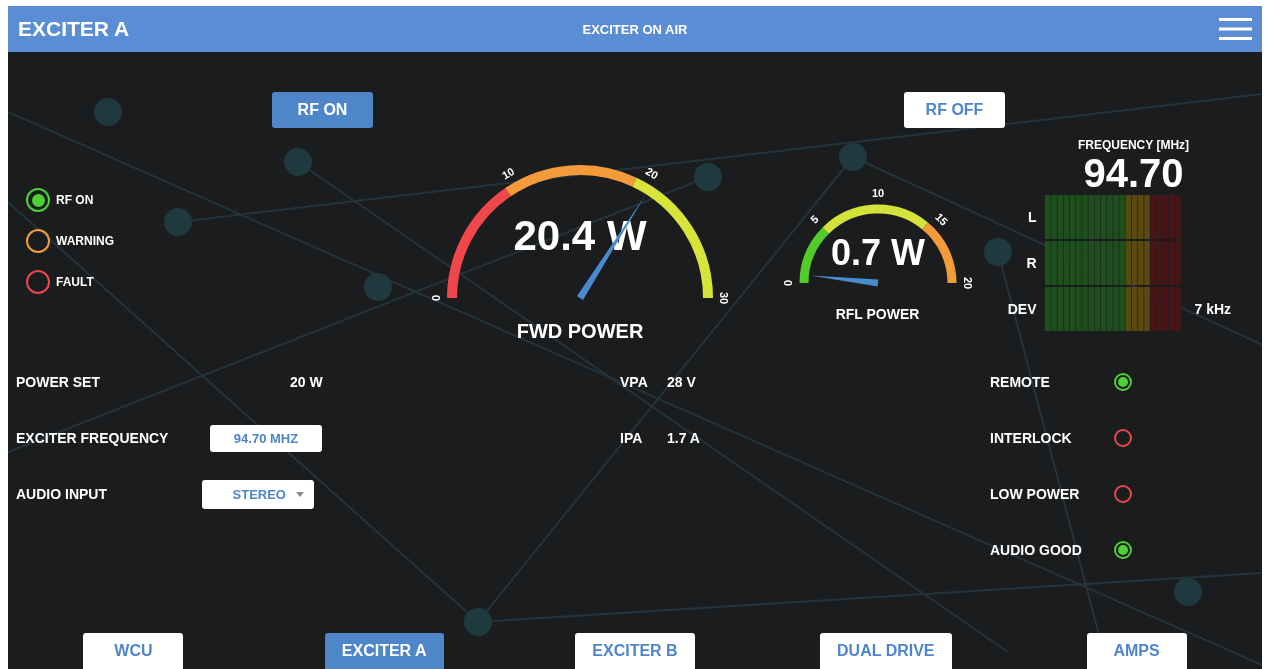 Image resolution: width=1270 pixels, height=669 pixels. I want to click on setting-label: EXCITER FREQUENCY, so click(93, 438).